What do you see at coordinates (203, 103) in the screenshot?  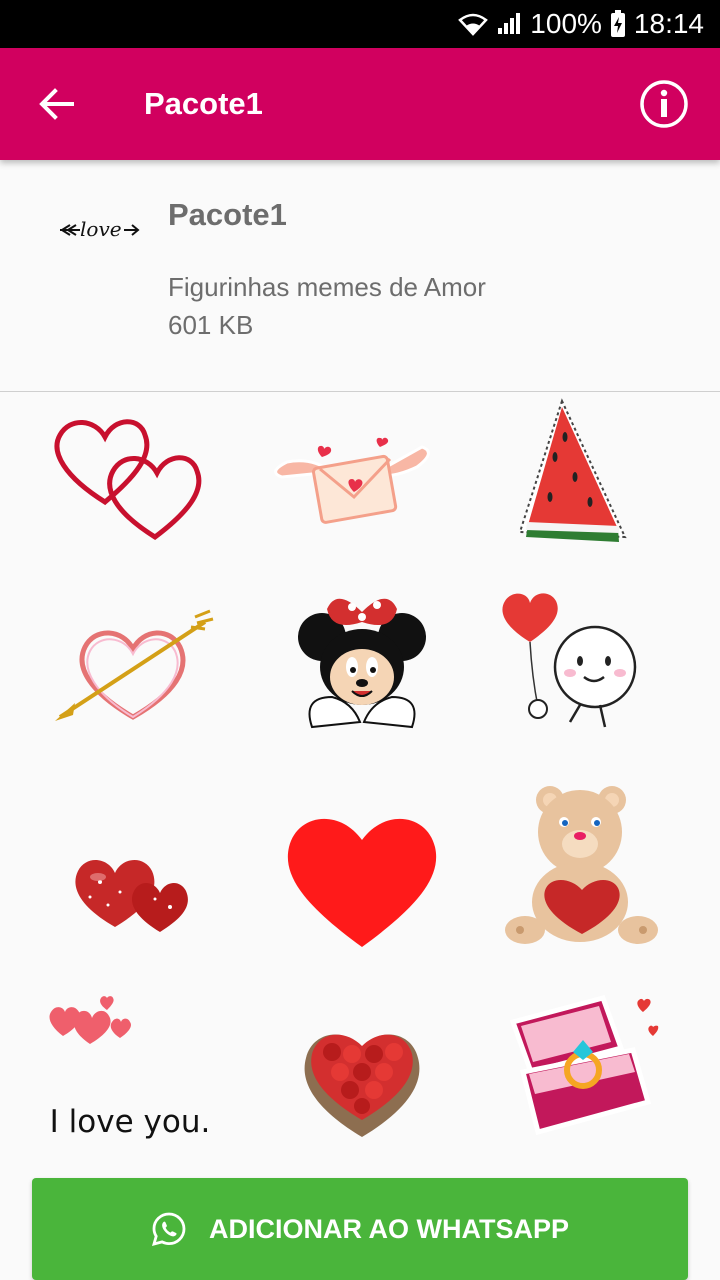 I see `app-title: Pacote1` at bounding box center [203, 103].